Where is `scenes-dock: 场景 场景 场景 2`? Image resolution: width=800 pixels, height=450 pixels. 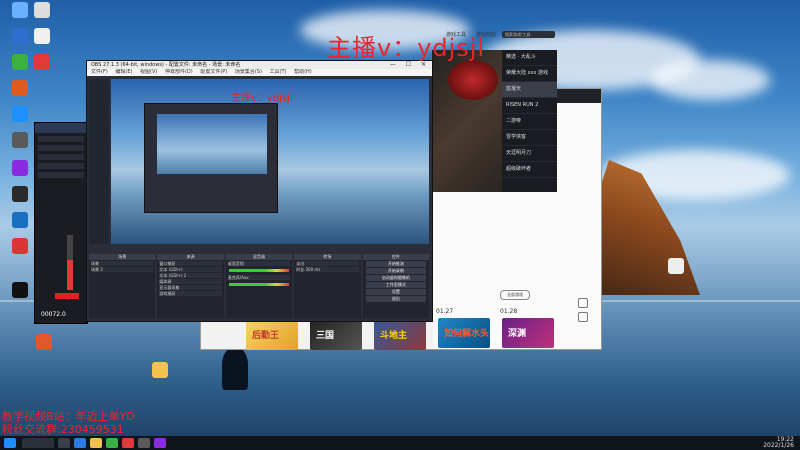
scenes-dock: 场景 场景 场景 2 is located at coordinates (122, 286).